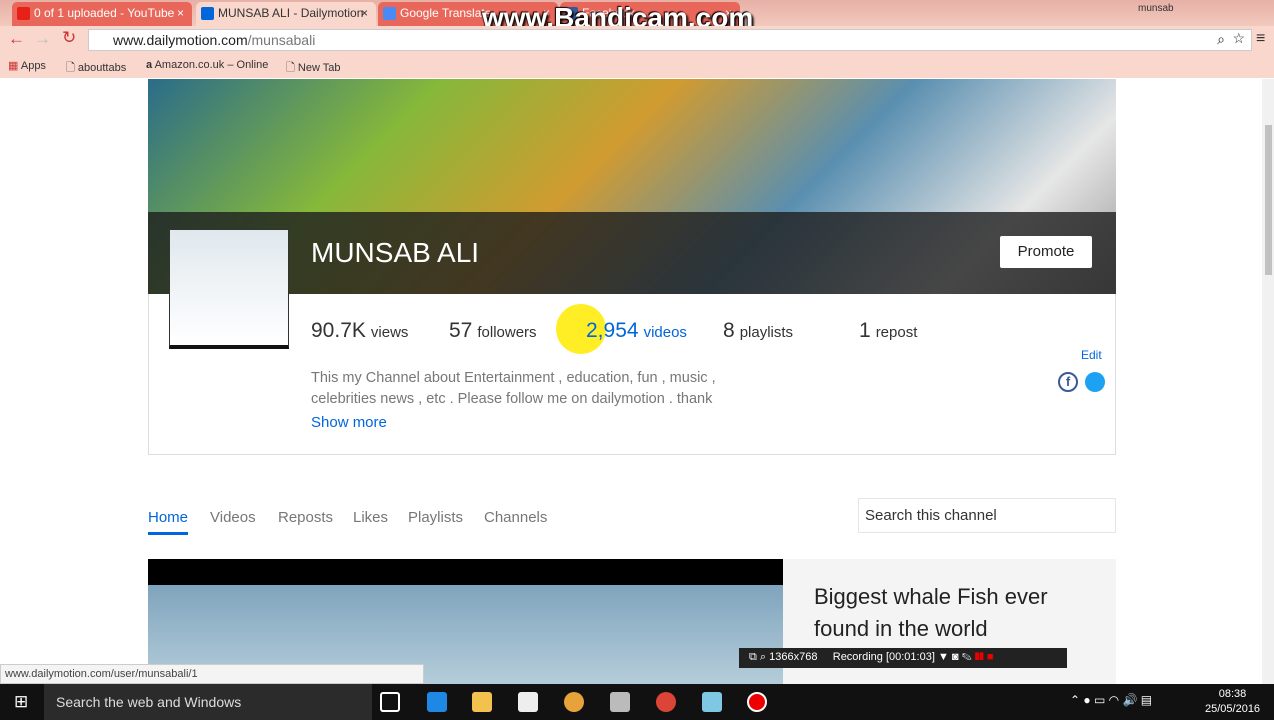 Image resolution: width=1274 pixels, height=720 pixels. Describe the element at coordinates (27, 65) in the screenshot. I see `bookmark-apps: ▦ Apps` at that location.